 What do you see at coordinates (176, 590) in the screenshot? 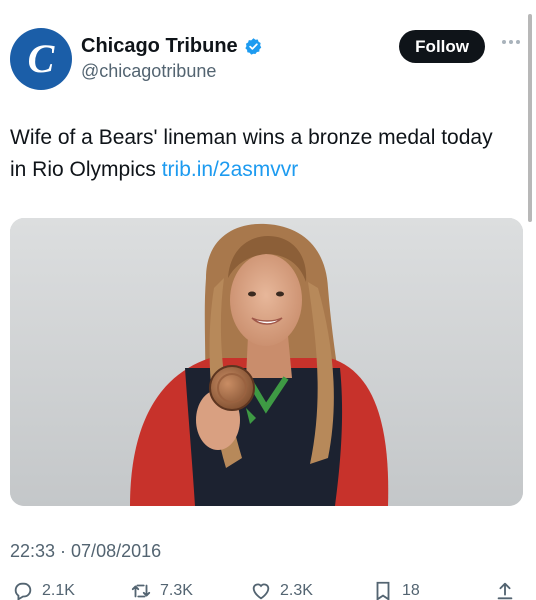
I see `retweet-count: 7.3K` at bounding box center [176, 590].